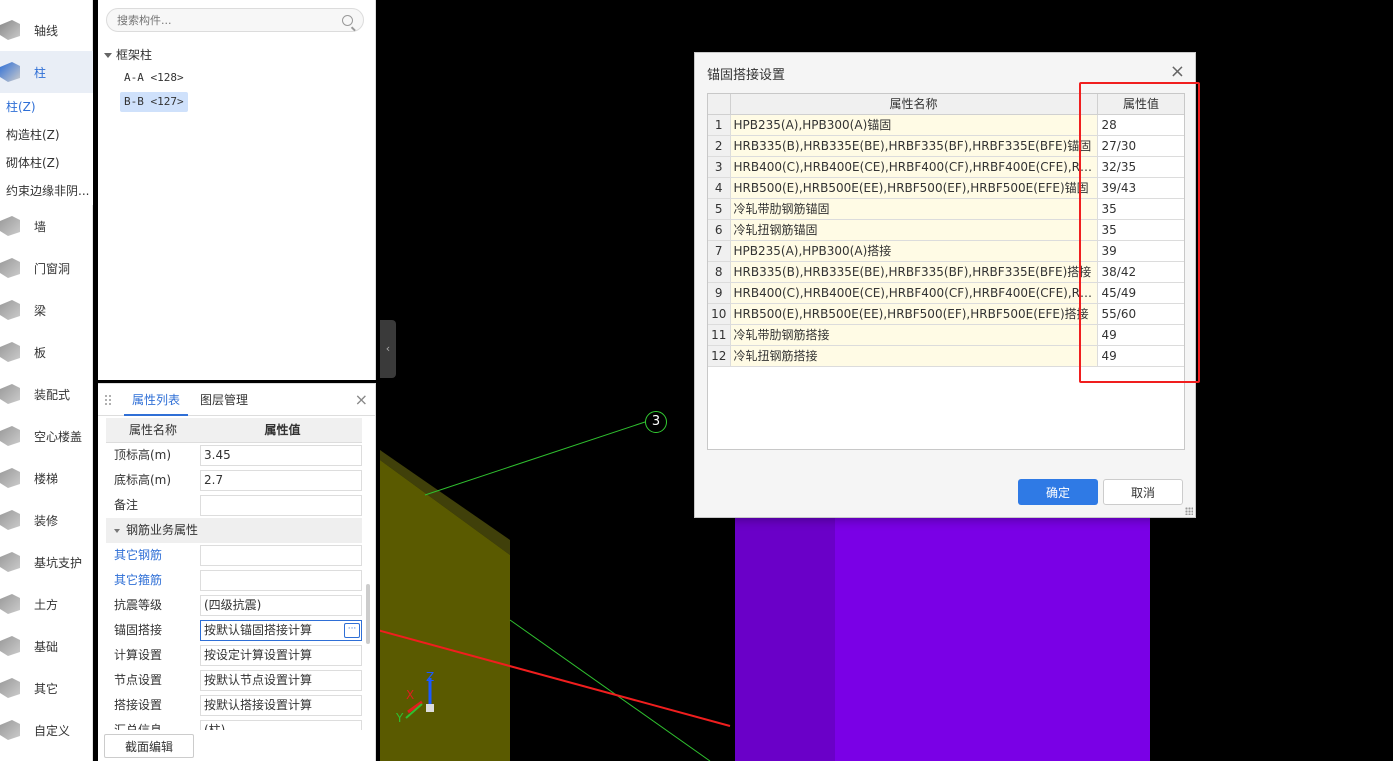 Image resolution: width=1393 pixels, height=761 pixels. I want to click on property-row: 底标高(m) 2.7, so click(234, 480).